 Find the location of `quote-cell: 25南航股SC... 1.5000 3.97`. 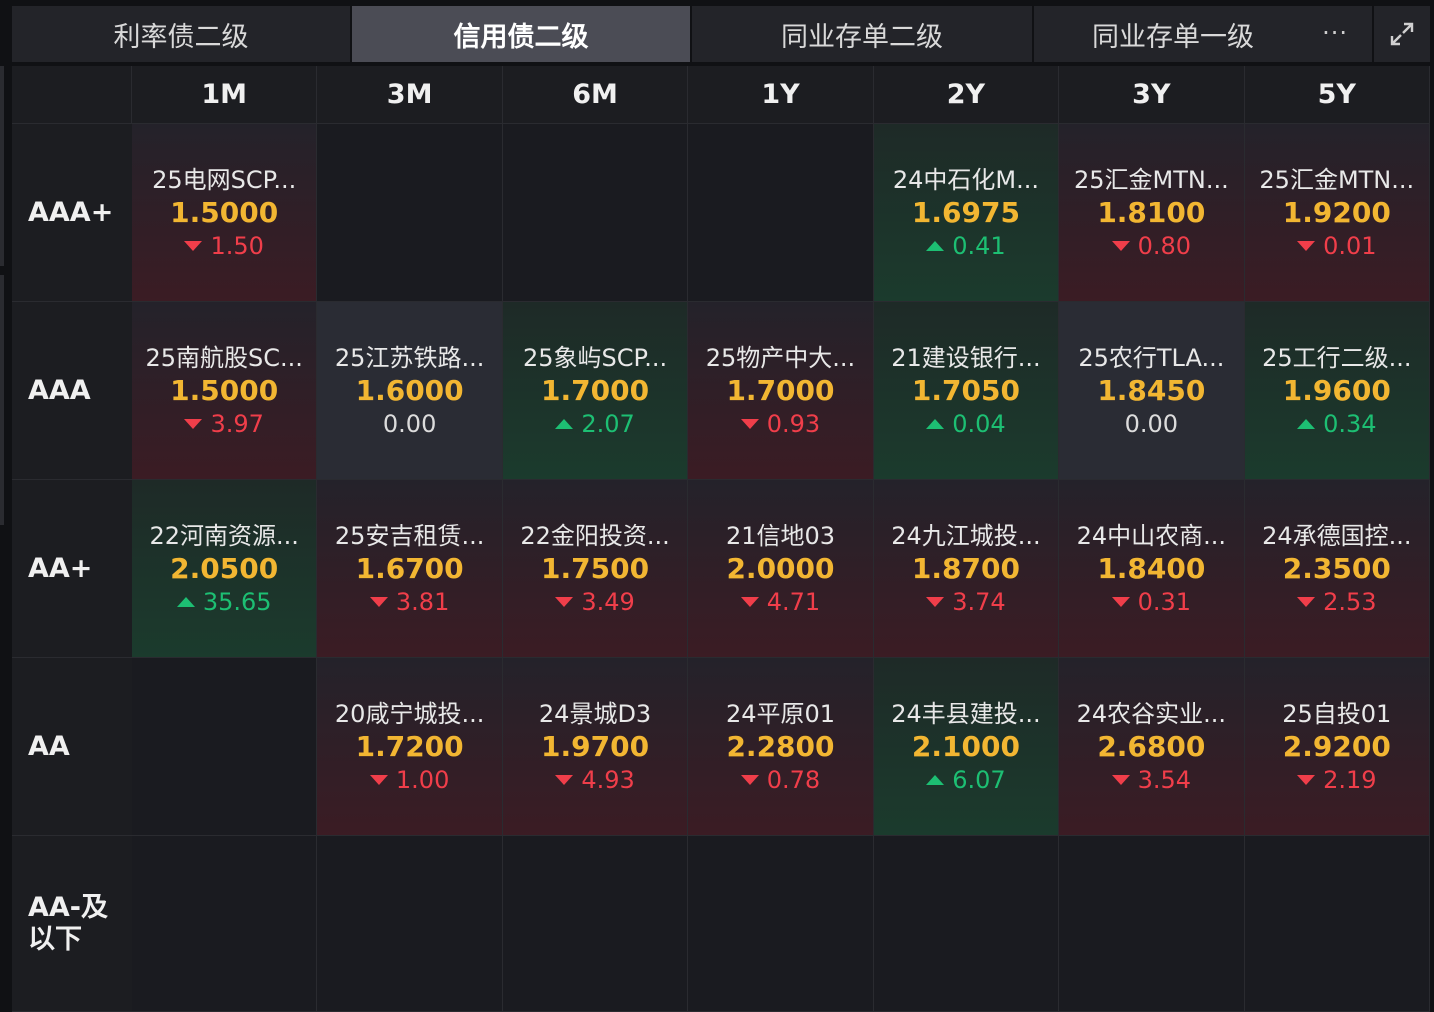

quote-cell: 25南航股SC... 1.5000 3.97 is located at coordinates (225, 391).